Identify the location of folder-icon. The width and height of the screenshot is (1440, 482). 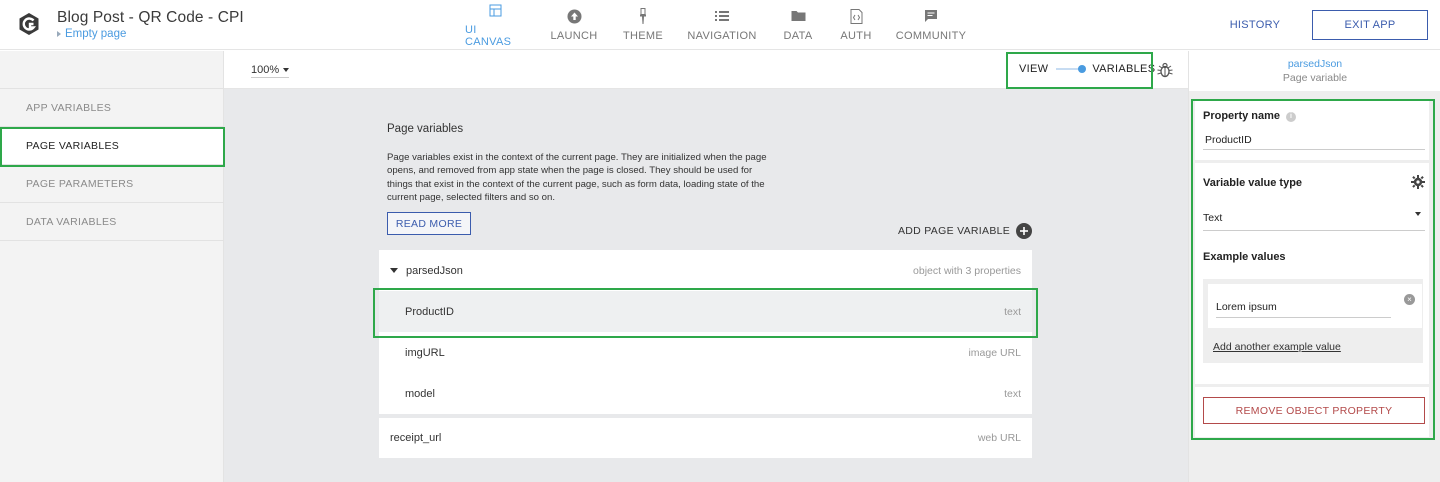
(798, 16).